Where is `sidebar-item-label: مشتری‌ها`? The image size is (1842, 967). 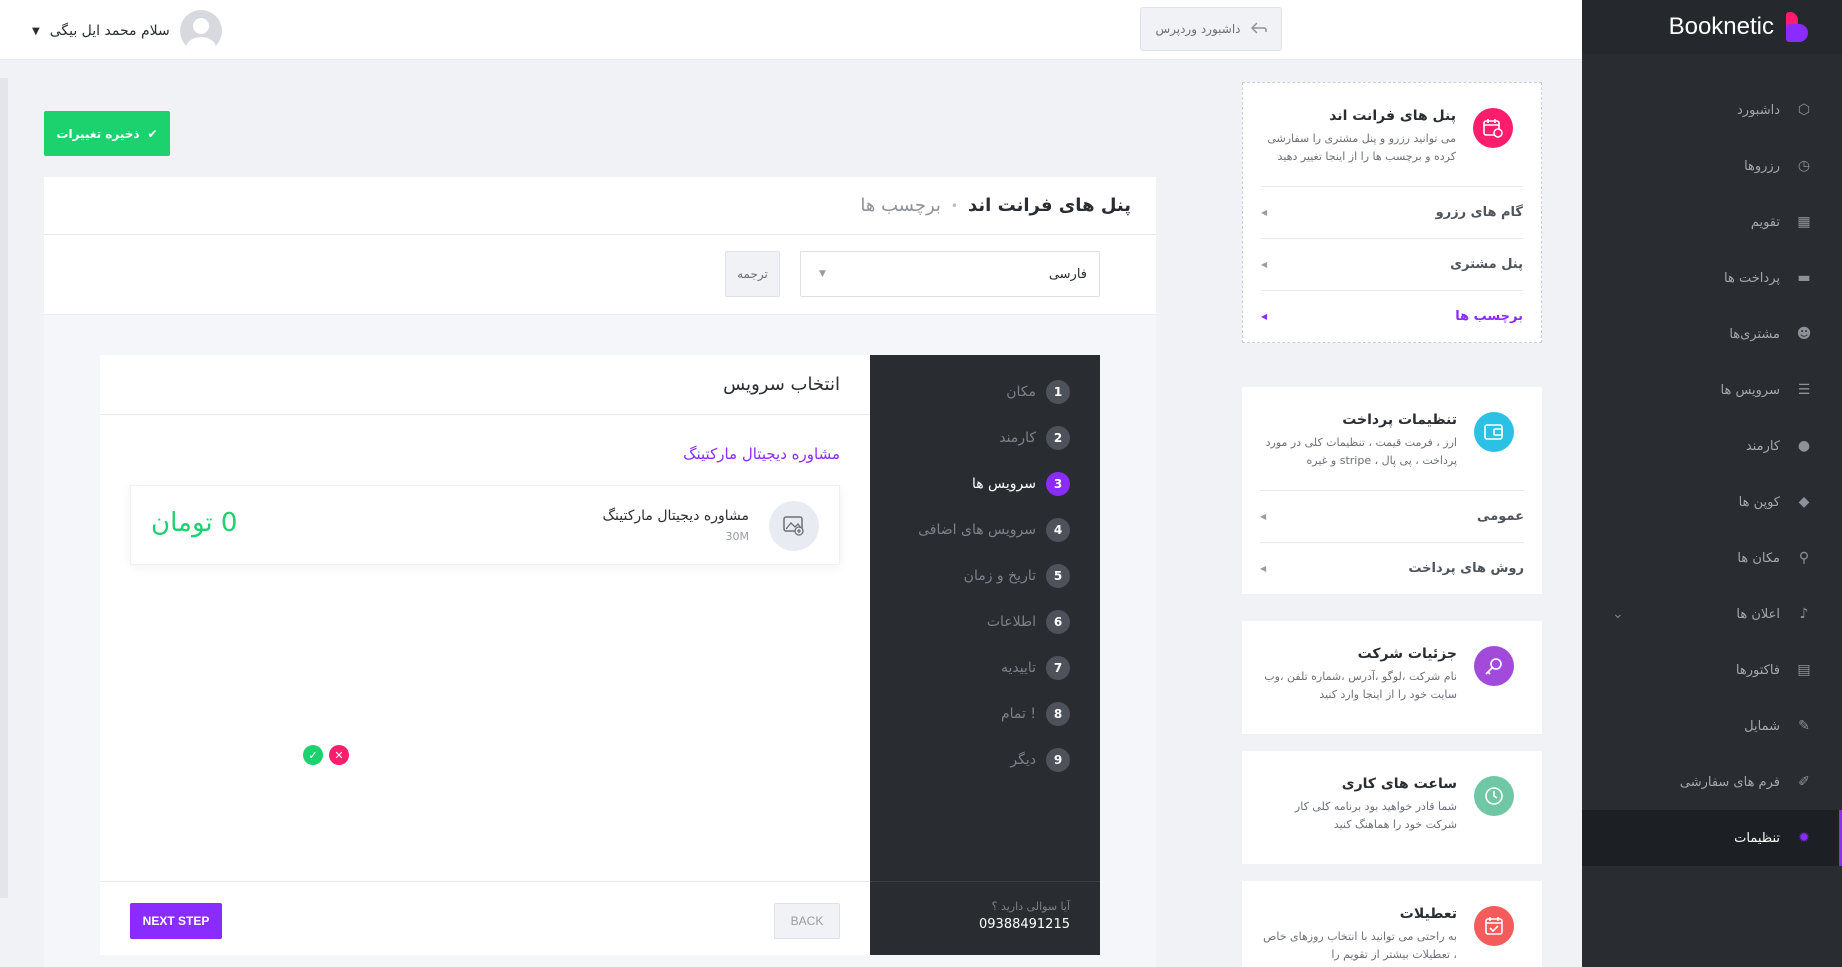 sidebar-item-label: مشتری‌ها is located at coordinates (1754, 334).